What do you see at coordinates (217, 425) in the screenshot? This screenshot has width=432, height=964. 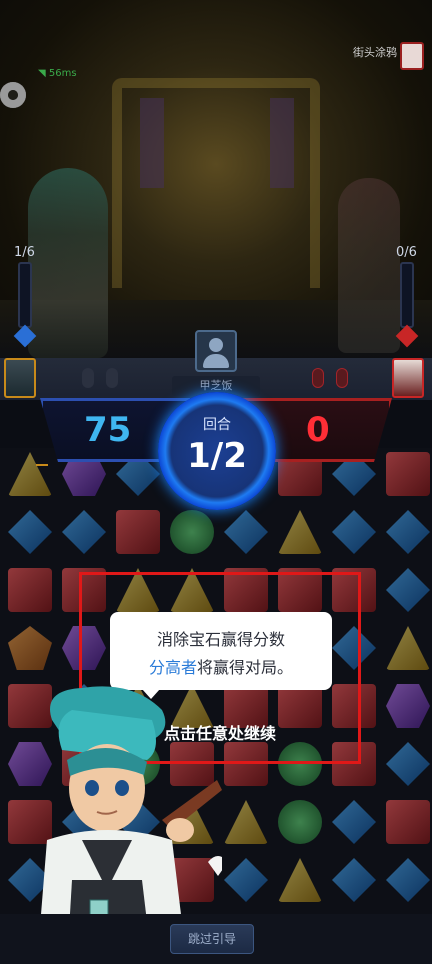 I see `round-label: 回合` at bounding box center [217, 425].